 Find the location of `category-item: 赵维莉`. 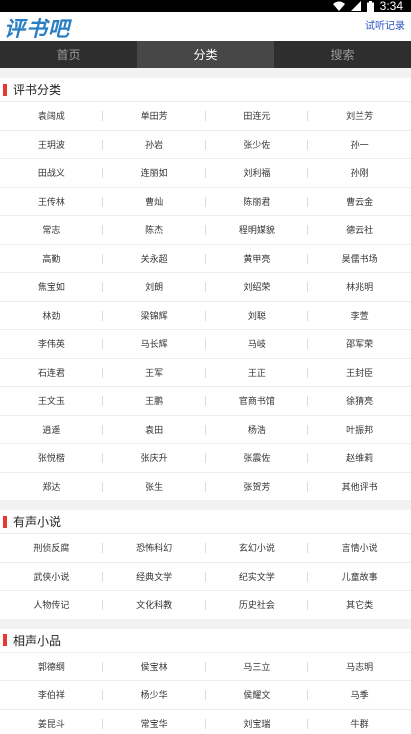

category-item: 赵维莉 is located at coordinates (359, 457).